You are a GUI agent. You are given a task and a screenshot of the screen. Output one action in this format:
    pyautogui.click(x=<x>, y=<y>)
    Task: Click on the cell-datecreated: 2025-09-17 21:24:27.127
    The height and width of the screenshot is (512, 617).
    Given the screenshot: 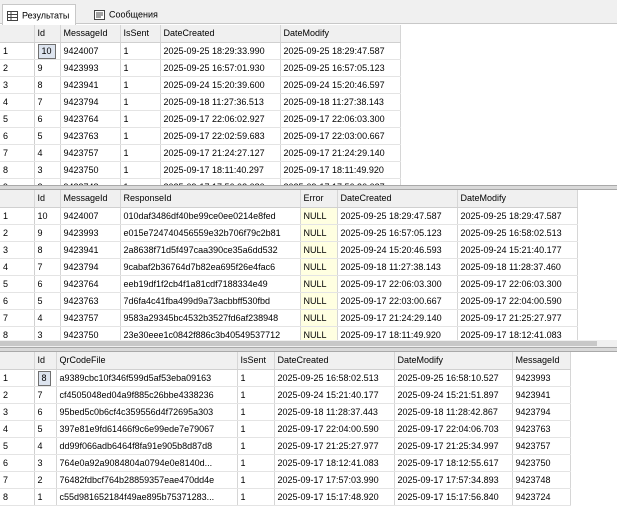 What is the action you would take?
    pyautogui.click(x=220, y=153)
    